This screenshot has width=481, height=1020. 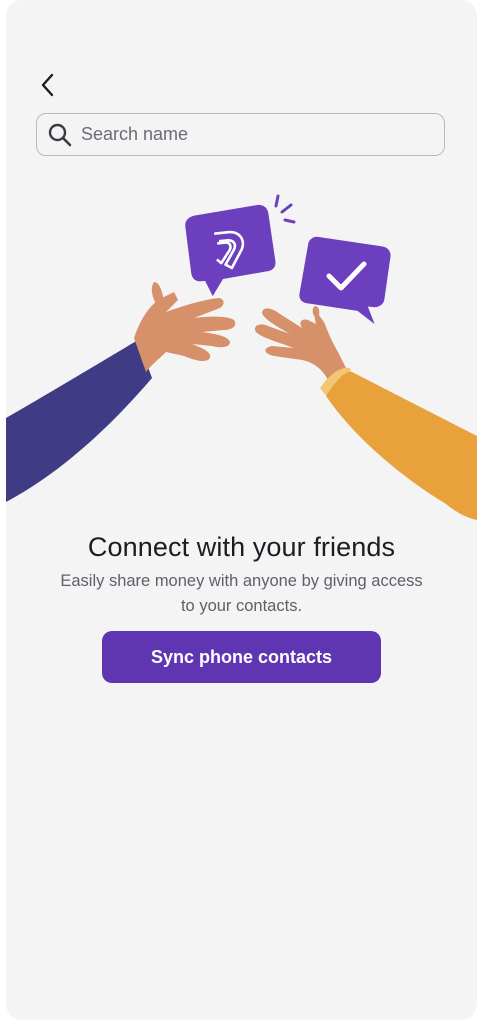 What do you see at coordinates (301, 343) in the screenshot?
I see `right-hand` at bounding box center [301, 343].